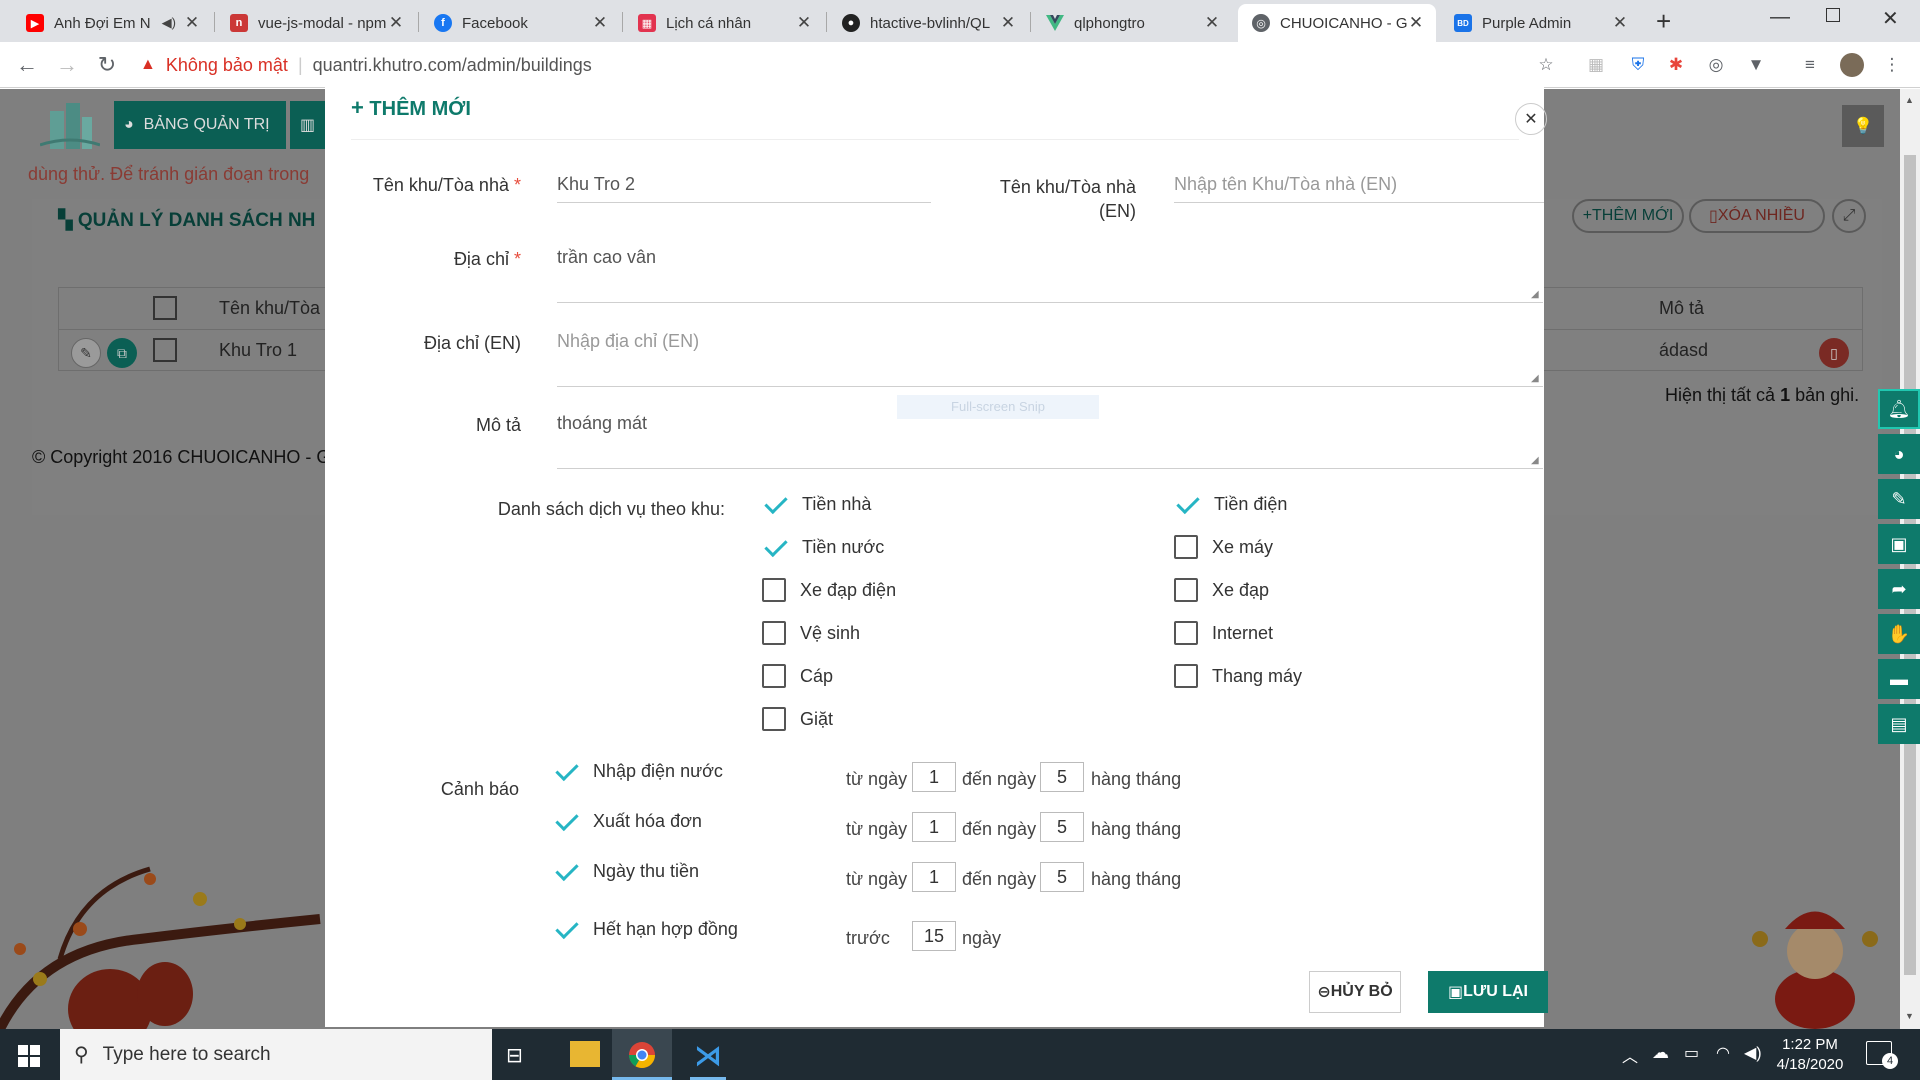 The image size is (1920, 1080). Describe the element at coordinates (1753, 1053) in the screenshot. I see `volume-icon: ◀)` at that location.